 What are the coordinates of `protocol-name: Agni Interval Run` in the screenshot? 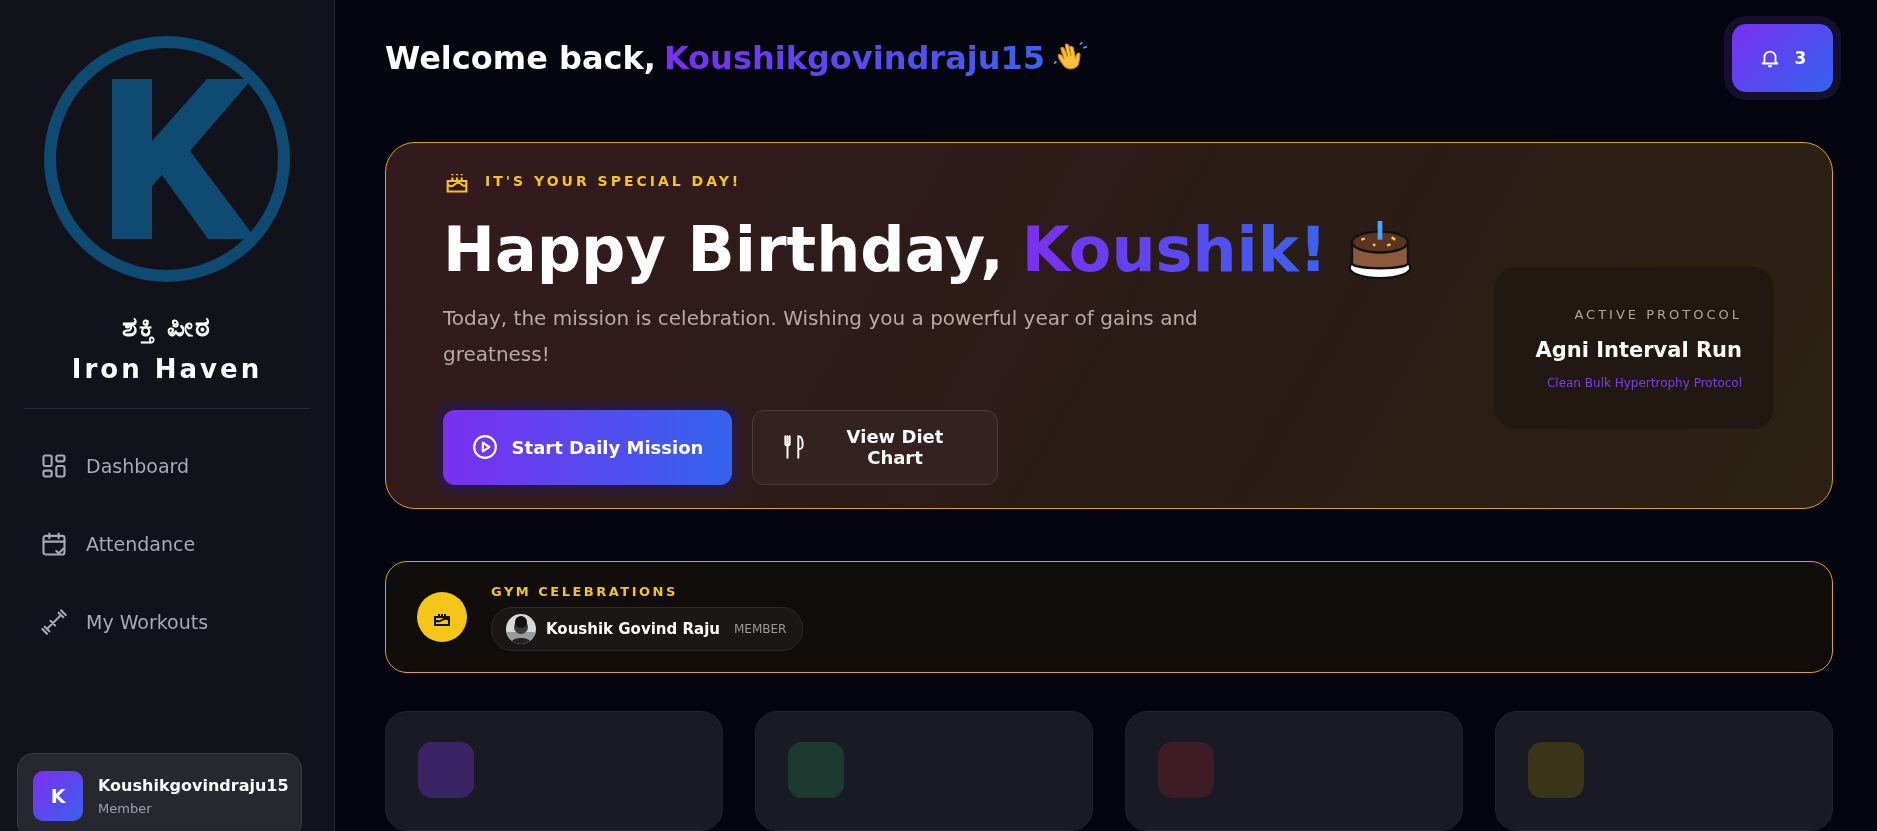 It's located at (1638, 349).